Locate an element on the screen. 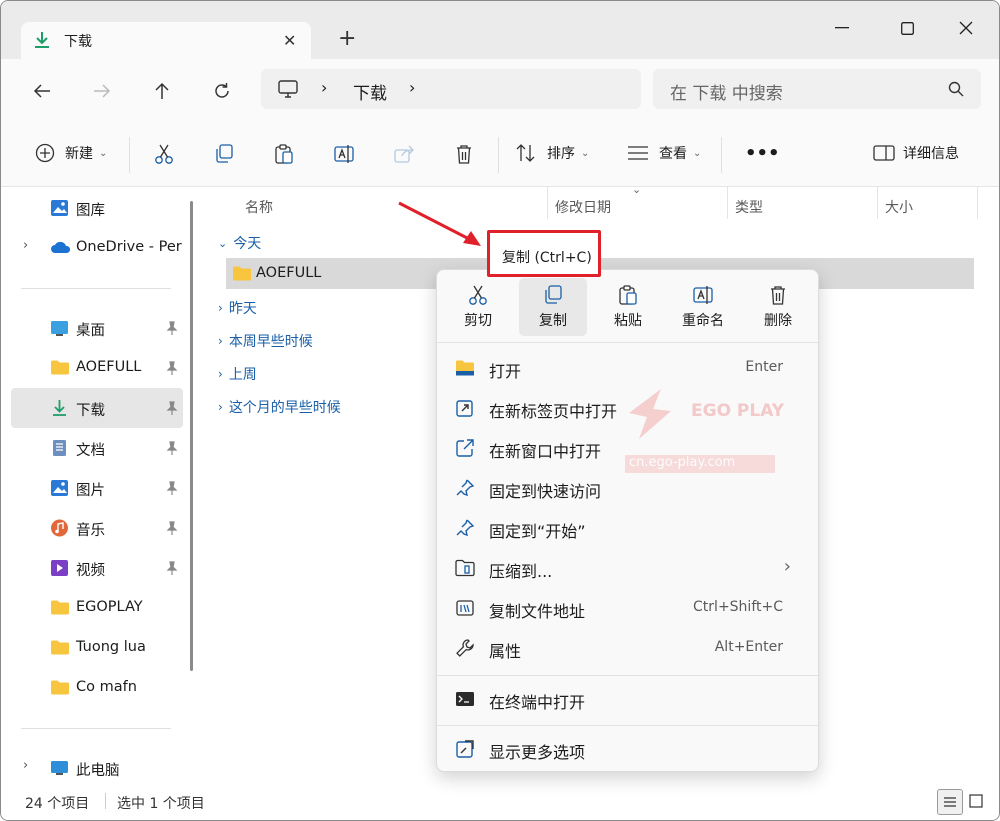  column-header-modified: 修改日期 is located at coordinates (583, 207).